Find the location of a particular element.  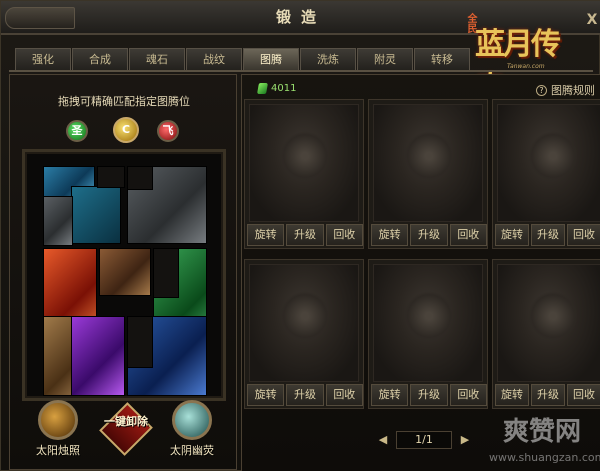

watermark-logo: 爽赞网 is located at coordinates (542, 432).